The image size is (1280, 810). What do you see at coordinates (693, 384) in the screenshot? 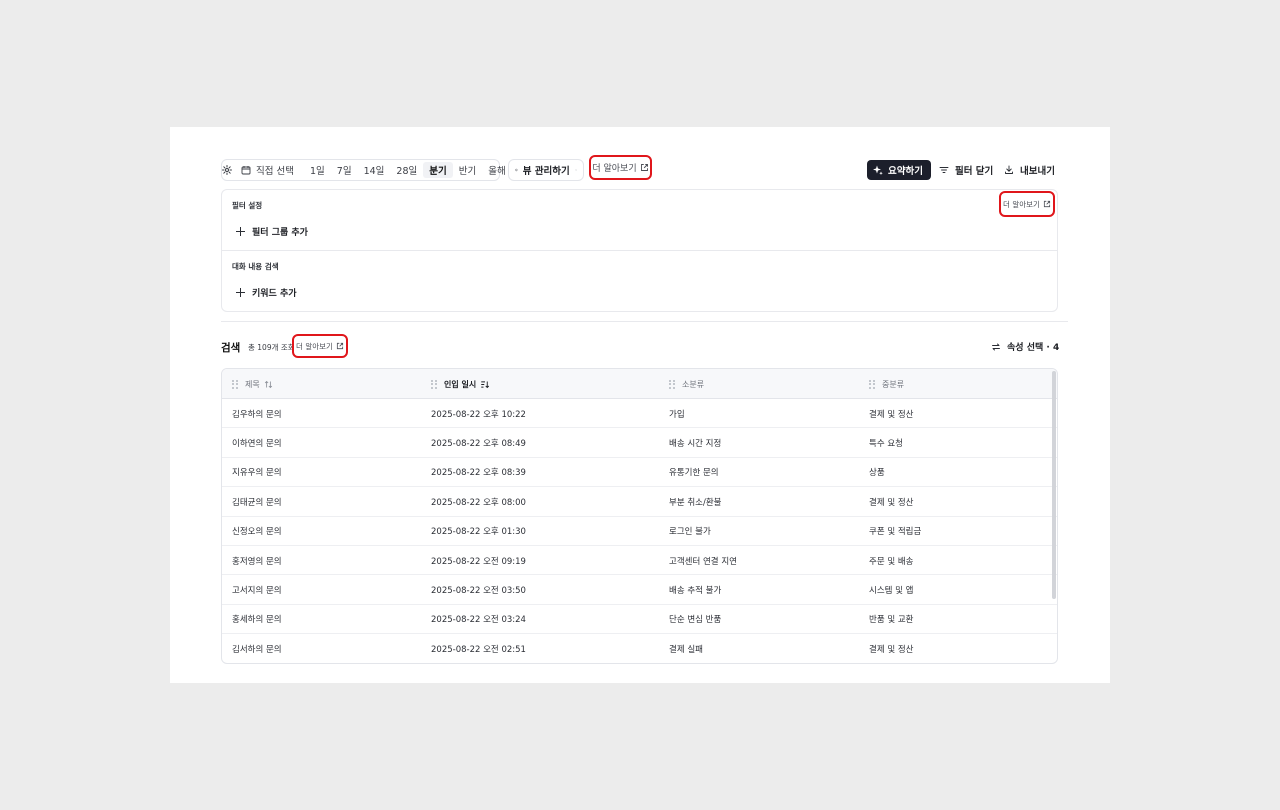
I see `column-subcategory-label: 소분류` at bounding box center [693, 384].